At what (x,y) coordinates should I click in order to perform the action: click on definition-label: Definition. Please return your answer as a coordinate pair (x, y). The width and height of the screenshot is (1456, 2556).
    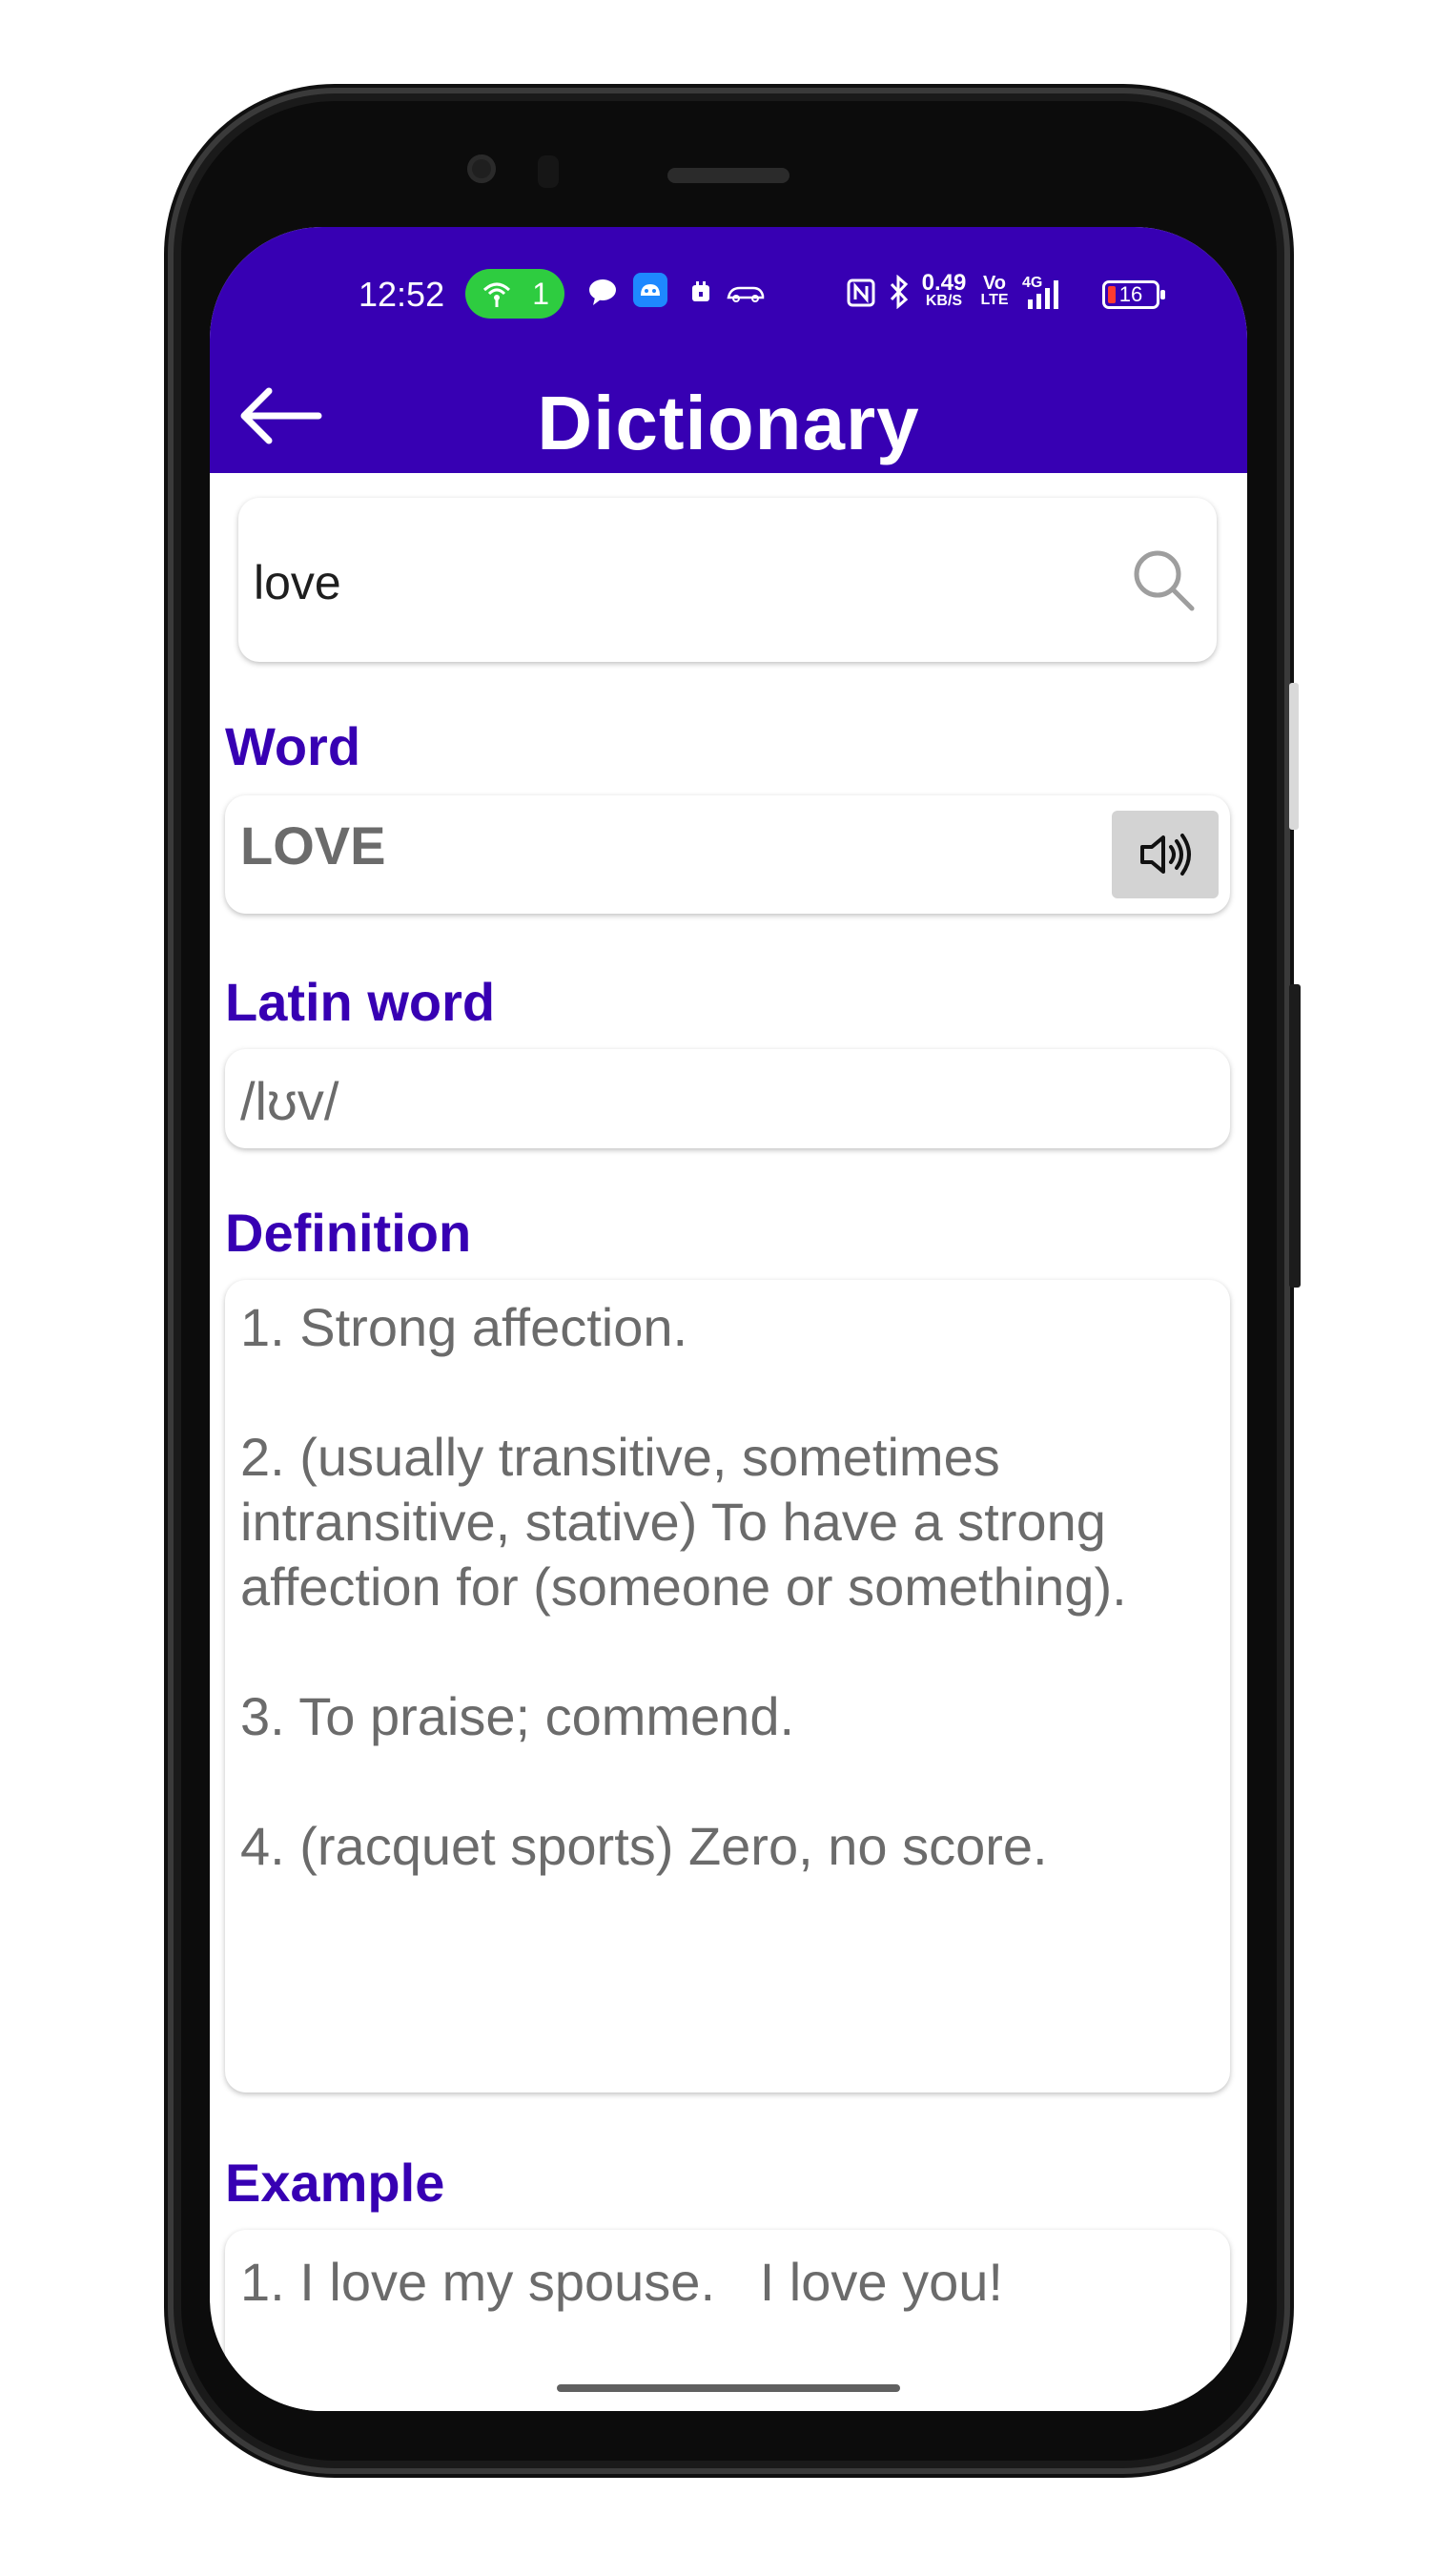
    Looking at the image, I should click on (349, 1233).